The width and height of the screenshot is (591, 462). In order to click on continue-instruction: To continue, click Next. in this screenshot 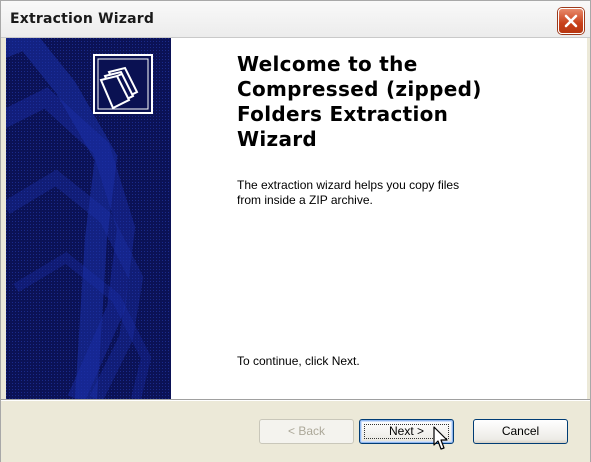, I will do `click(298, 361)`.